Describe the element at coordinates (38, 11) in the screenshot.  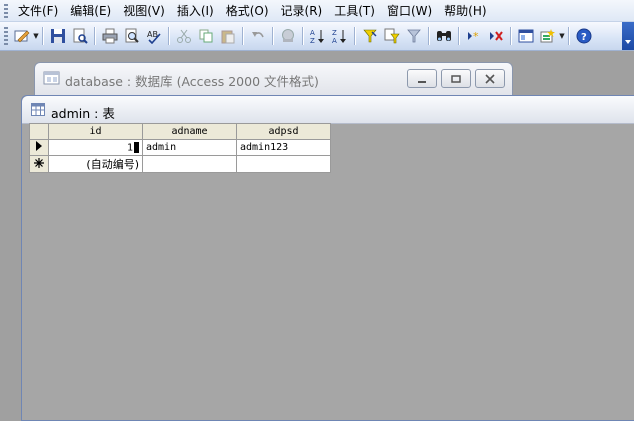
I see `menu-file: 文件(F)` at that location.